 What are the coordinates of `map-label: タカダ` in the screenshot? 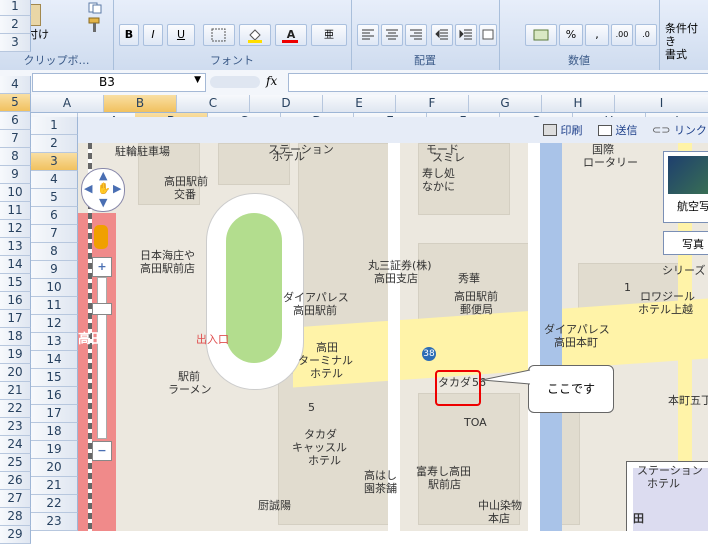 It's located at (320, 434).